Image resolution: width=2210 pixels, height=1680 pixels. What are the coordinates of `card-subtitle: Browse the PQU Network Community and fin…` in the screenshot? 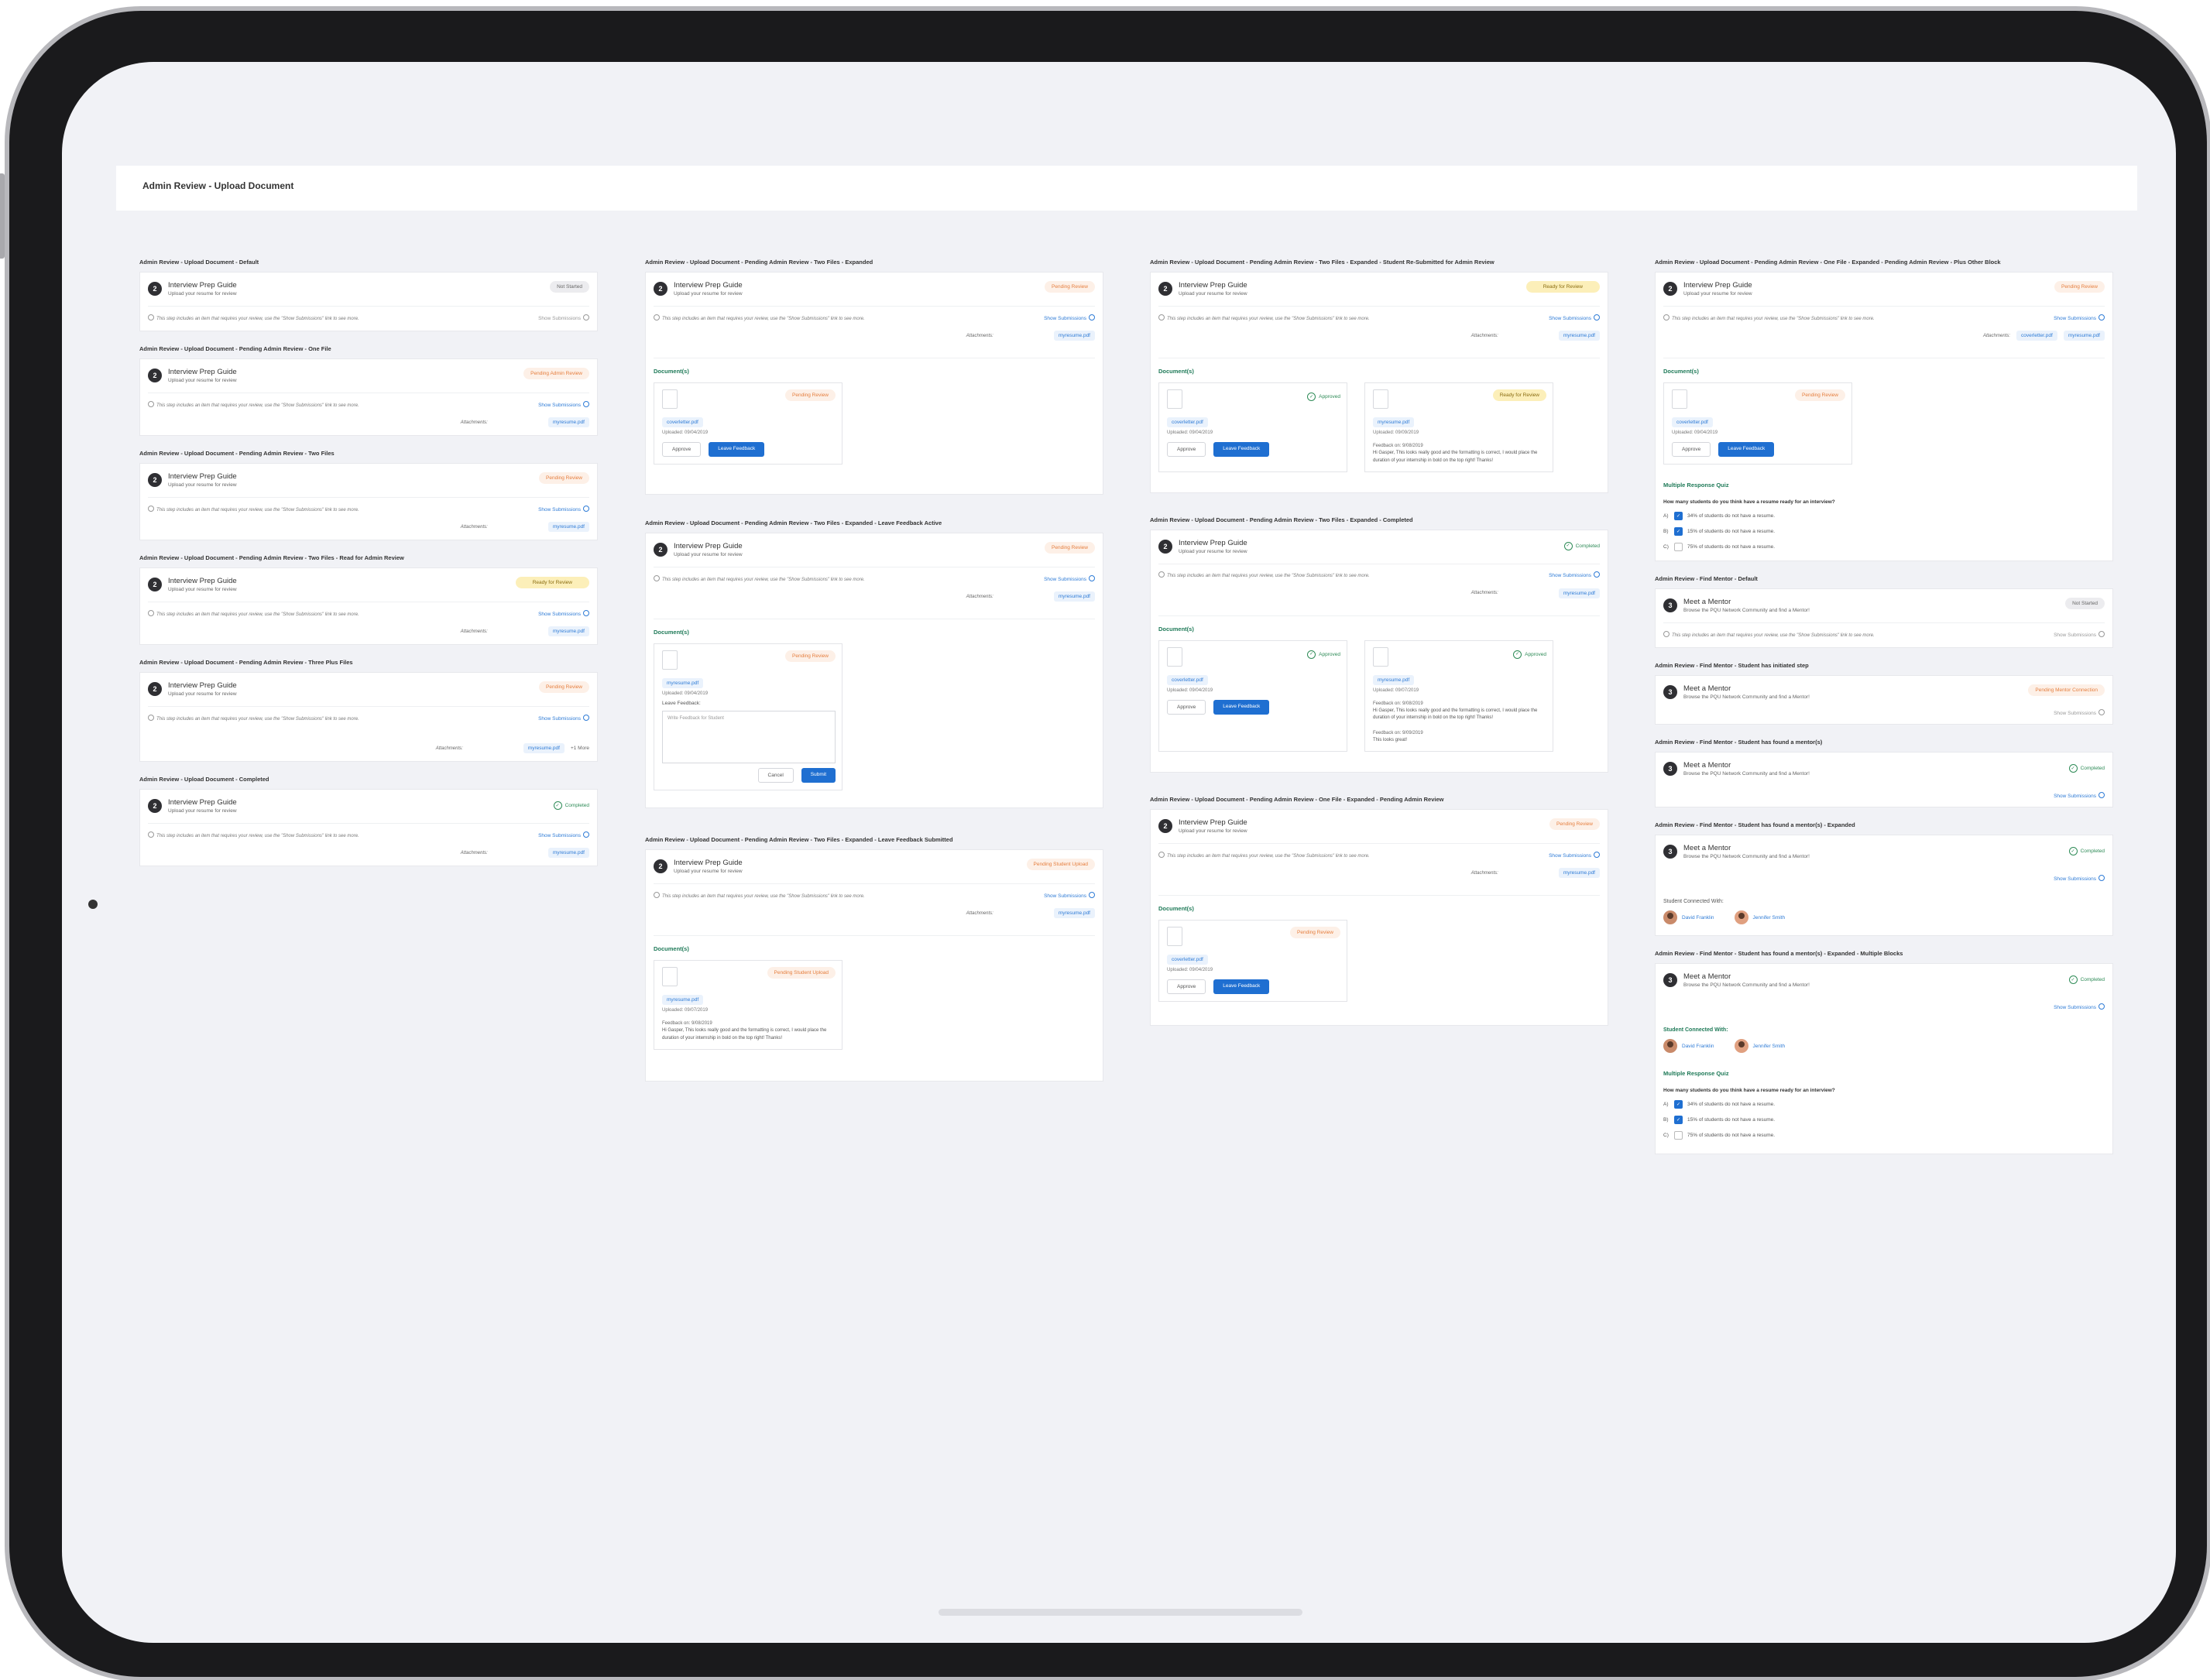 It's located at (1746, 697).